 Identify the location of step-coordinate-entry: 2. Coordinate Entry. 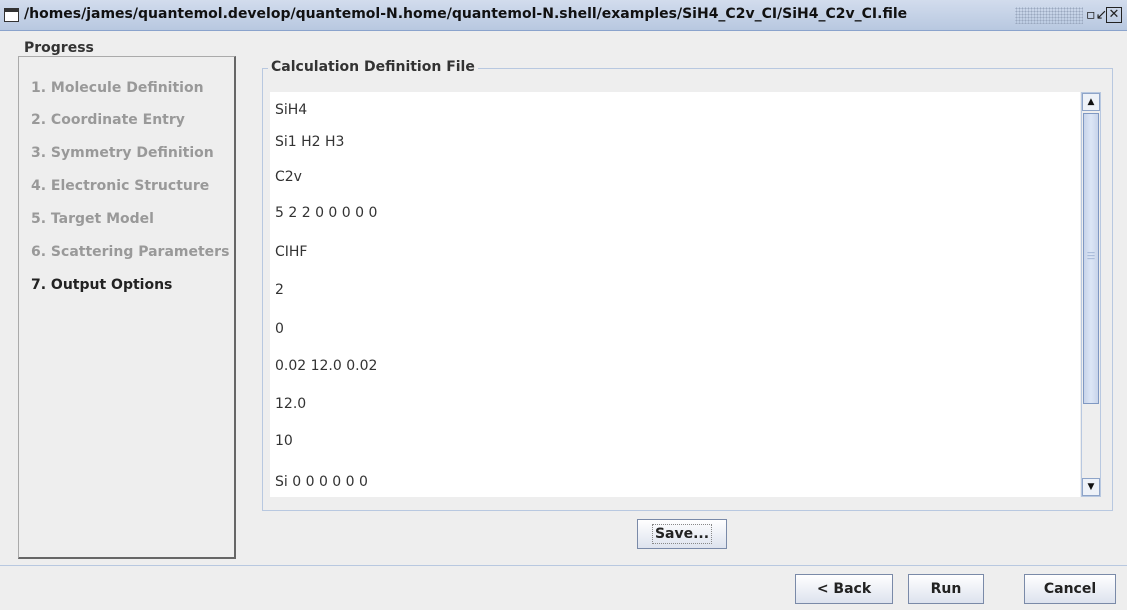
(108, 120).